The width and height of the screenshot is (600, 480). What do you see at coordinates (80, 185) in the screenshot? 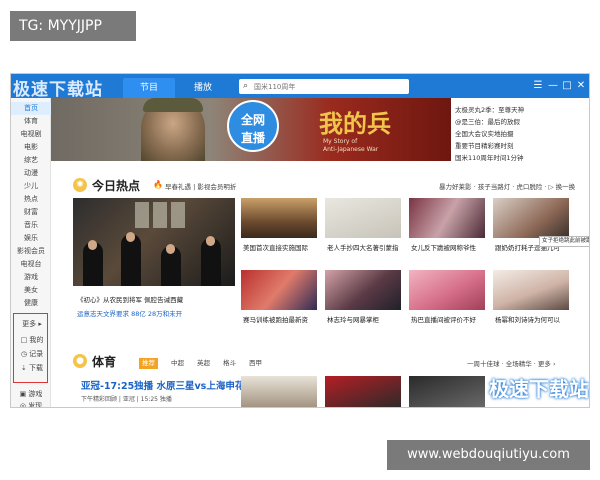
I see `sun-icon: ✺` at bounding box center [80, 185].